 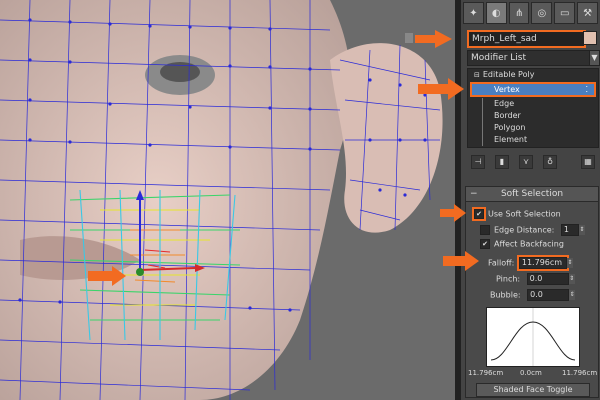 I want to click on create-icon: ✦, so click(x=473, y=13).